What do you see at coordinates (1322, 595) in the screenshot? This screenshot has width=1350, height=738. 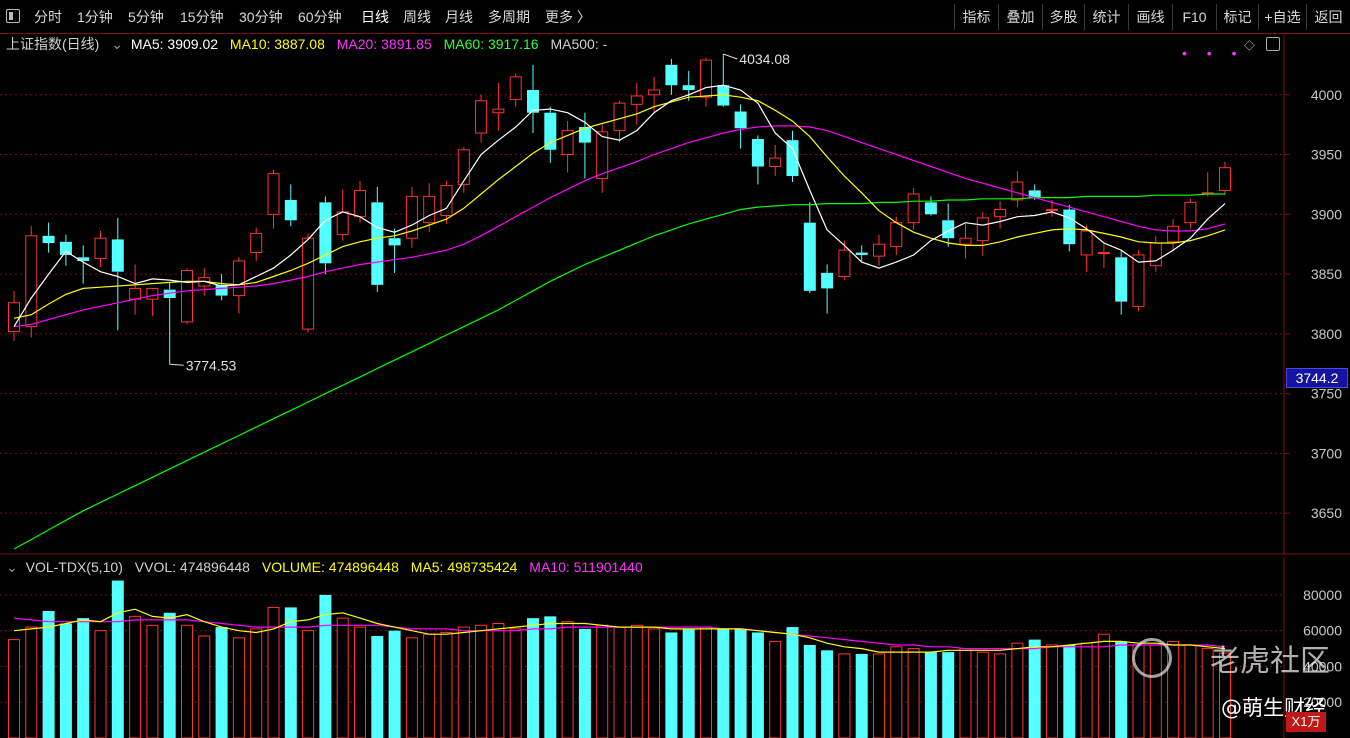 I see `volume-tick-label: 80000` at bounding box center [1322, 595].